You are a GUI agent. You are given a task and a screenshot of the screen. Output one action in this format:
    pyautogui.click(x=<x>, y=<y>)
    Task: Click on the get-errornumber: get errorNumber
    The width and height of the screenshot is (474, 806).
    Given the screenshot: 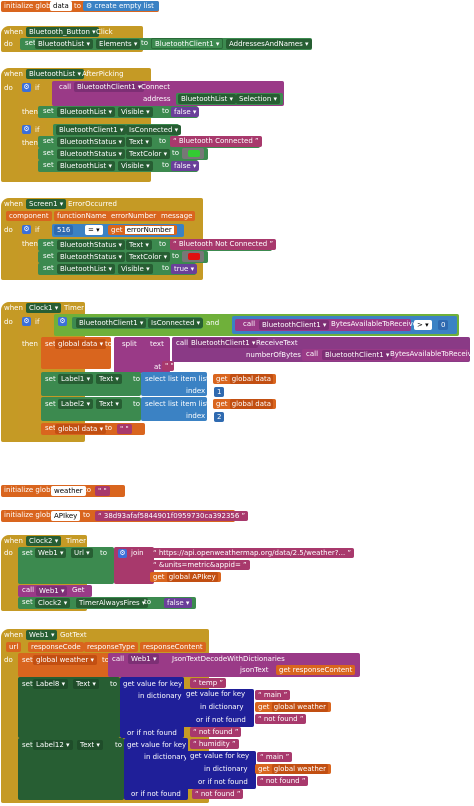 What is the action you would take?
    pyautogui.click(x=142, y=230)
    